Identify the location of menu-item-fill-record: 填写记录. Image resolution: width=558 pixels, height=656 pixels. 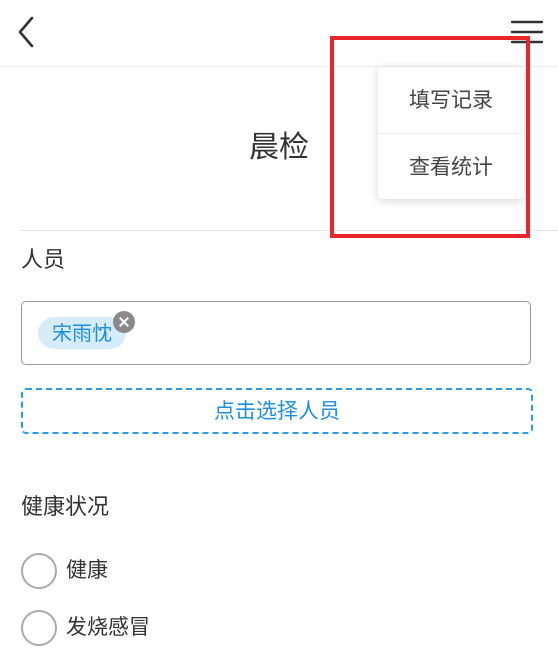
(451, 100).